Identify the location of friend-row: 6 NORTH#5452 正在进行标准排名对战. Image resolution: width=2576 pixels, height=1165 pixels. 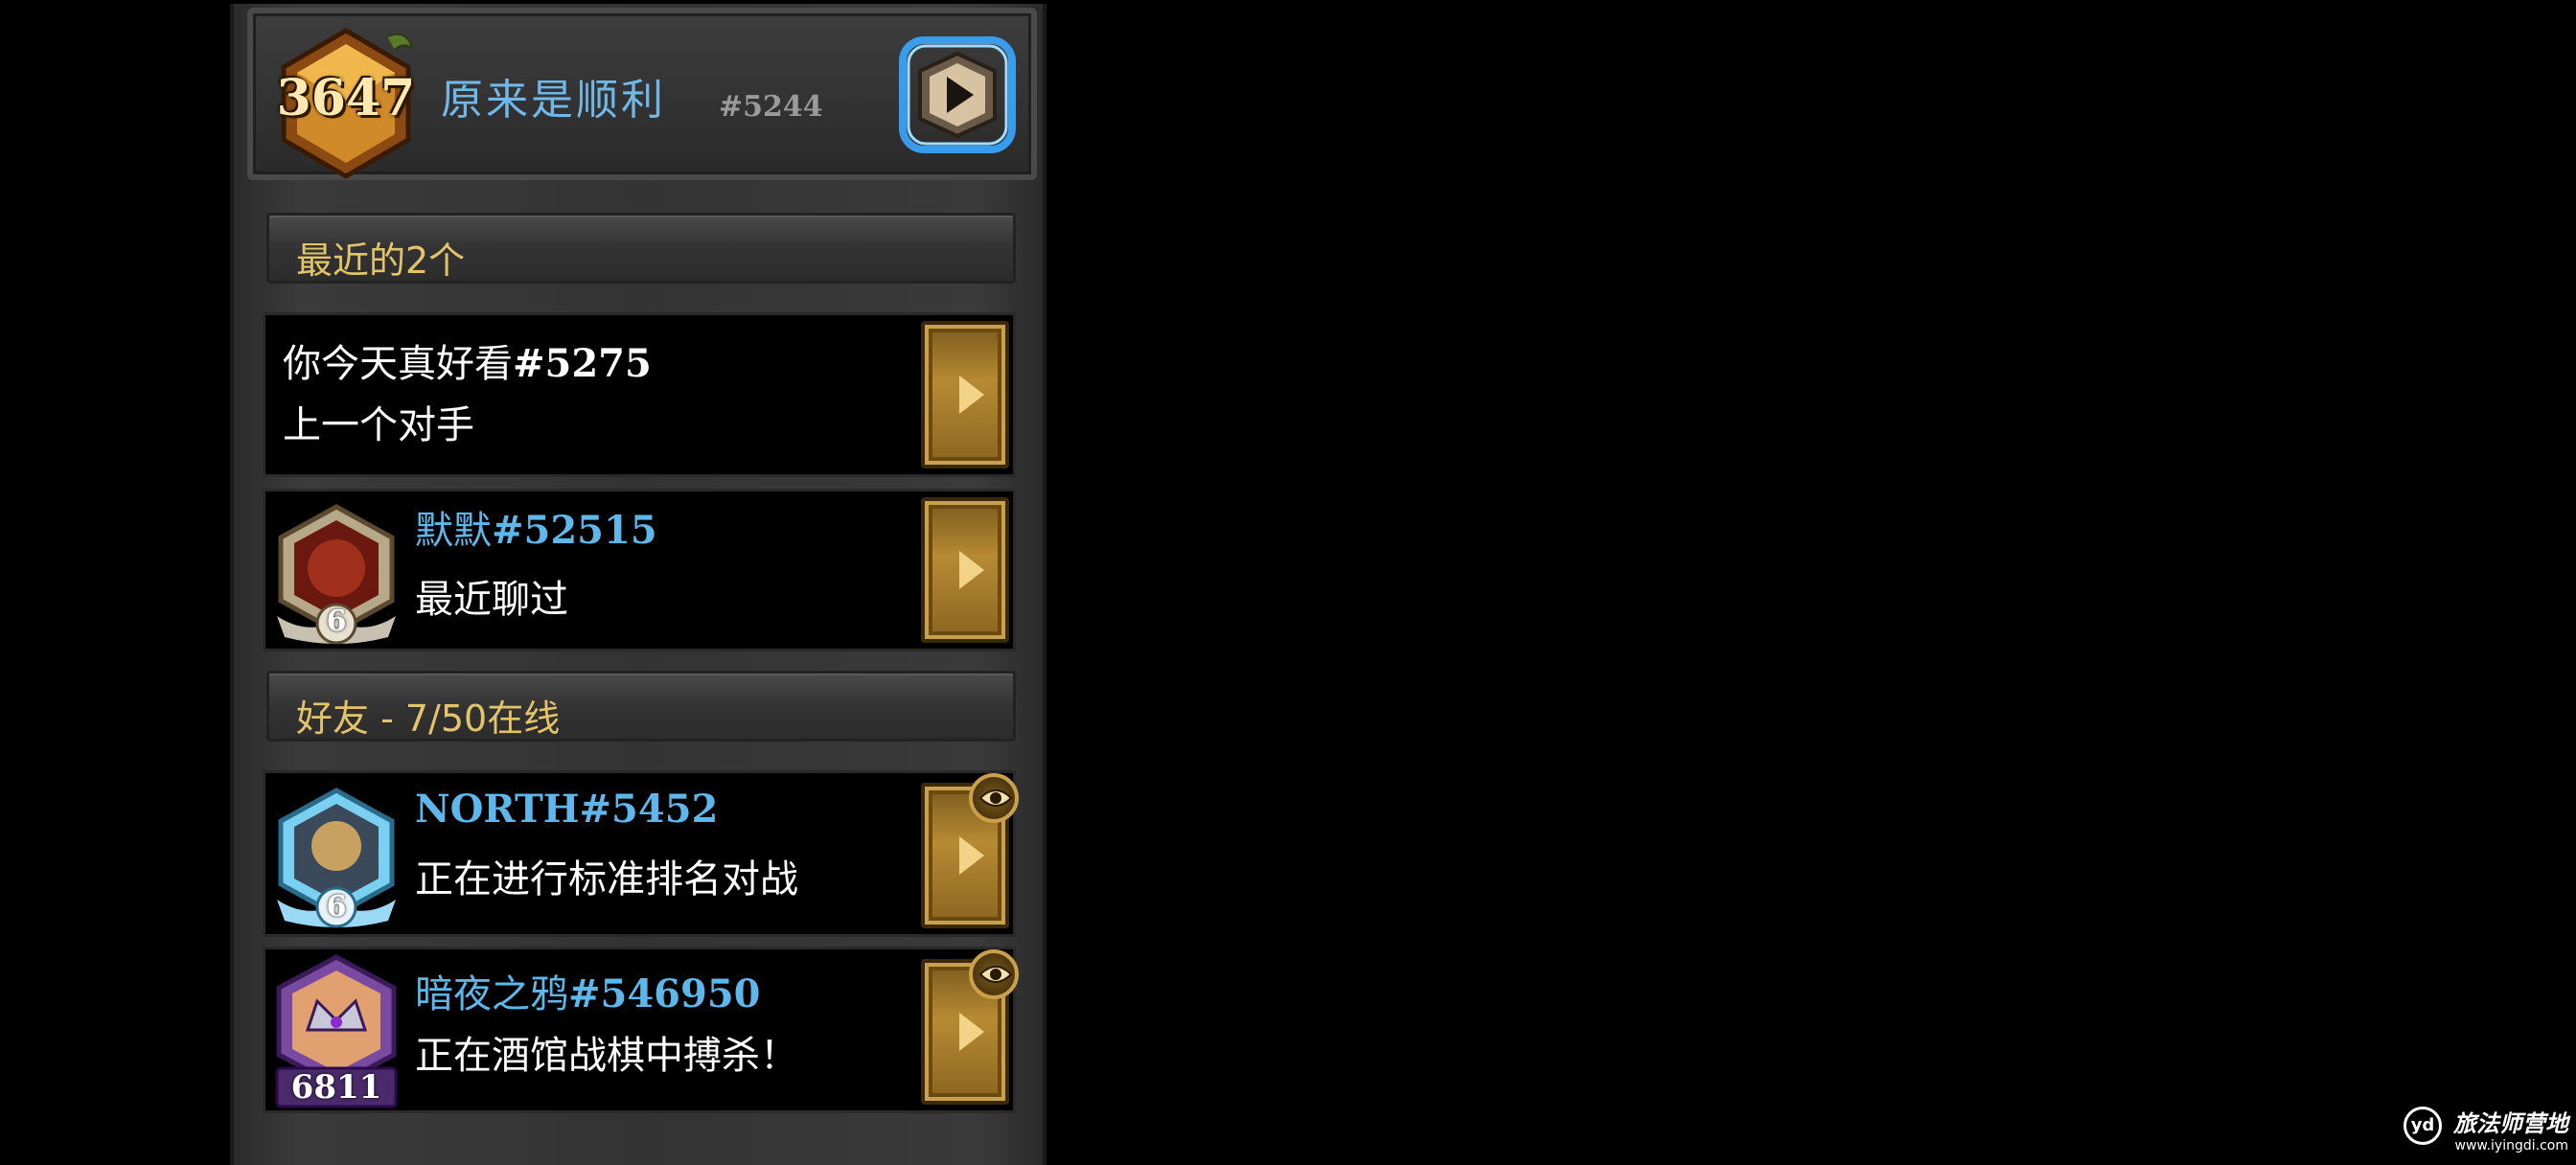
(641, 854).